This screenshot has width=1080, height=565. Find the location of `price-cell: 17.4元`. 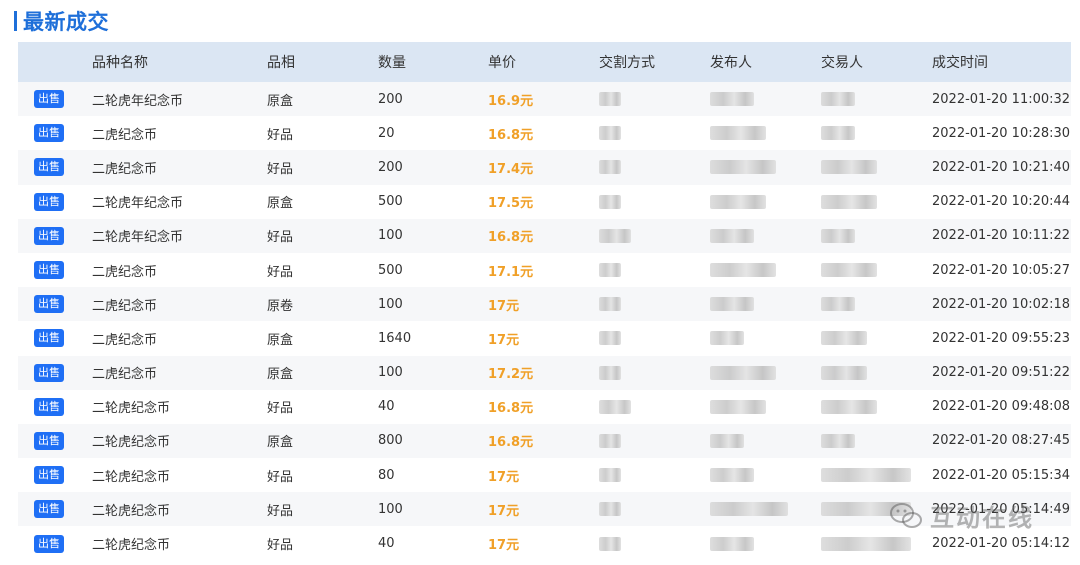

price-cell: 17.4元 is located at coordinates (511, 169).